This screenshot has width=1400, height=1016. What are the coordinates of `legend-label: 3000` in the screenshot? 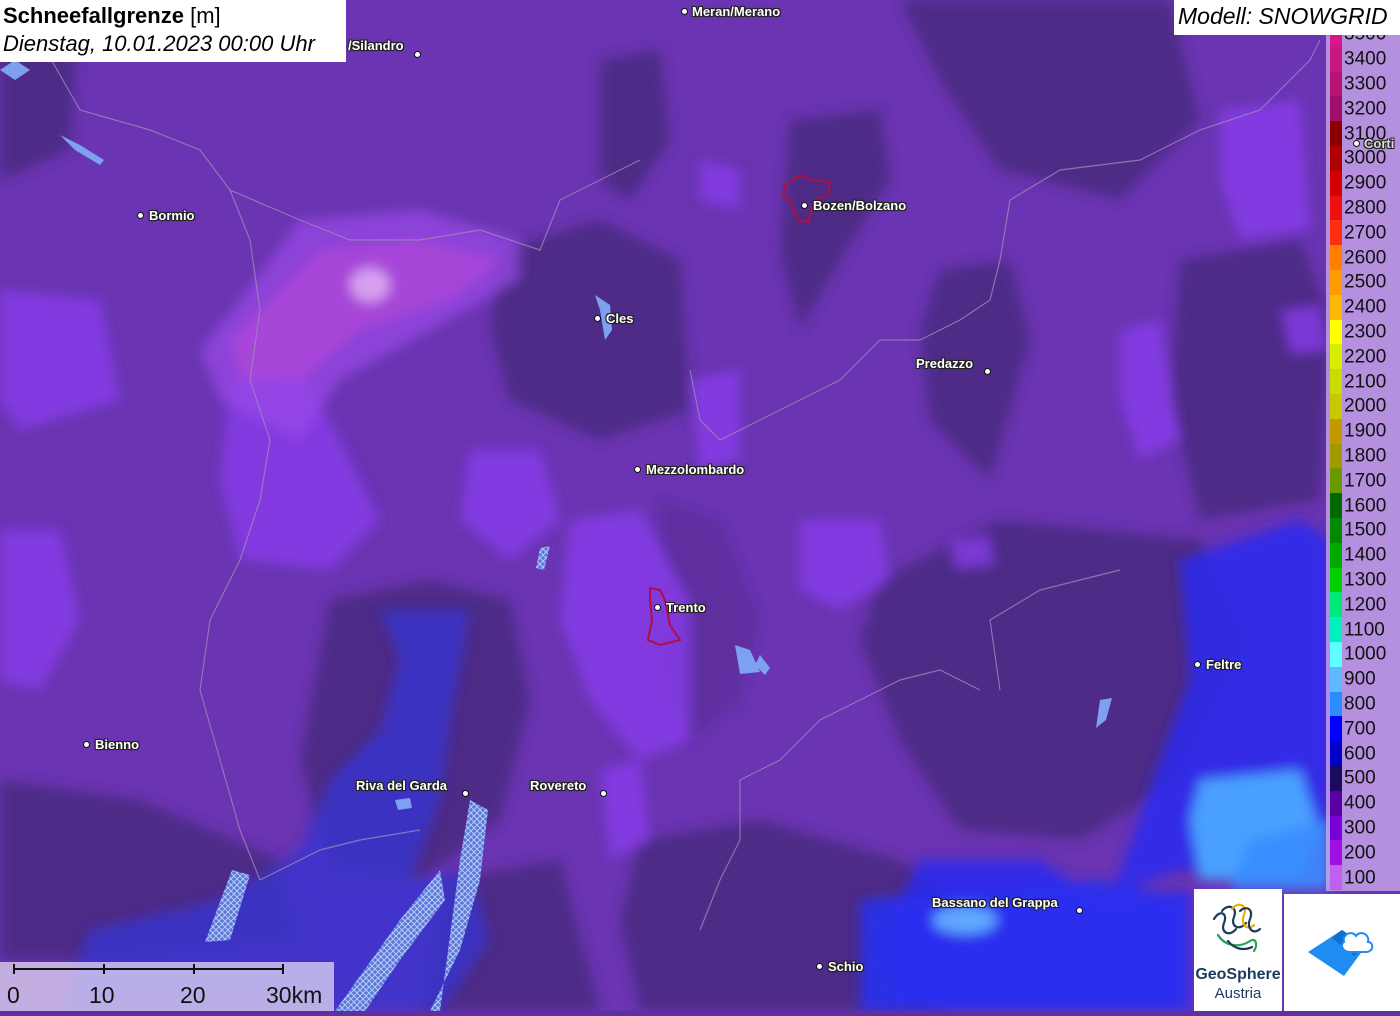 It's located at (1365, 158).